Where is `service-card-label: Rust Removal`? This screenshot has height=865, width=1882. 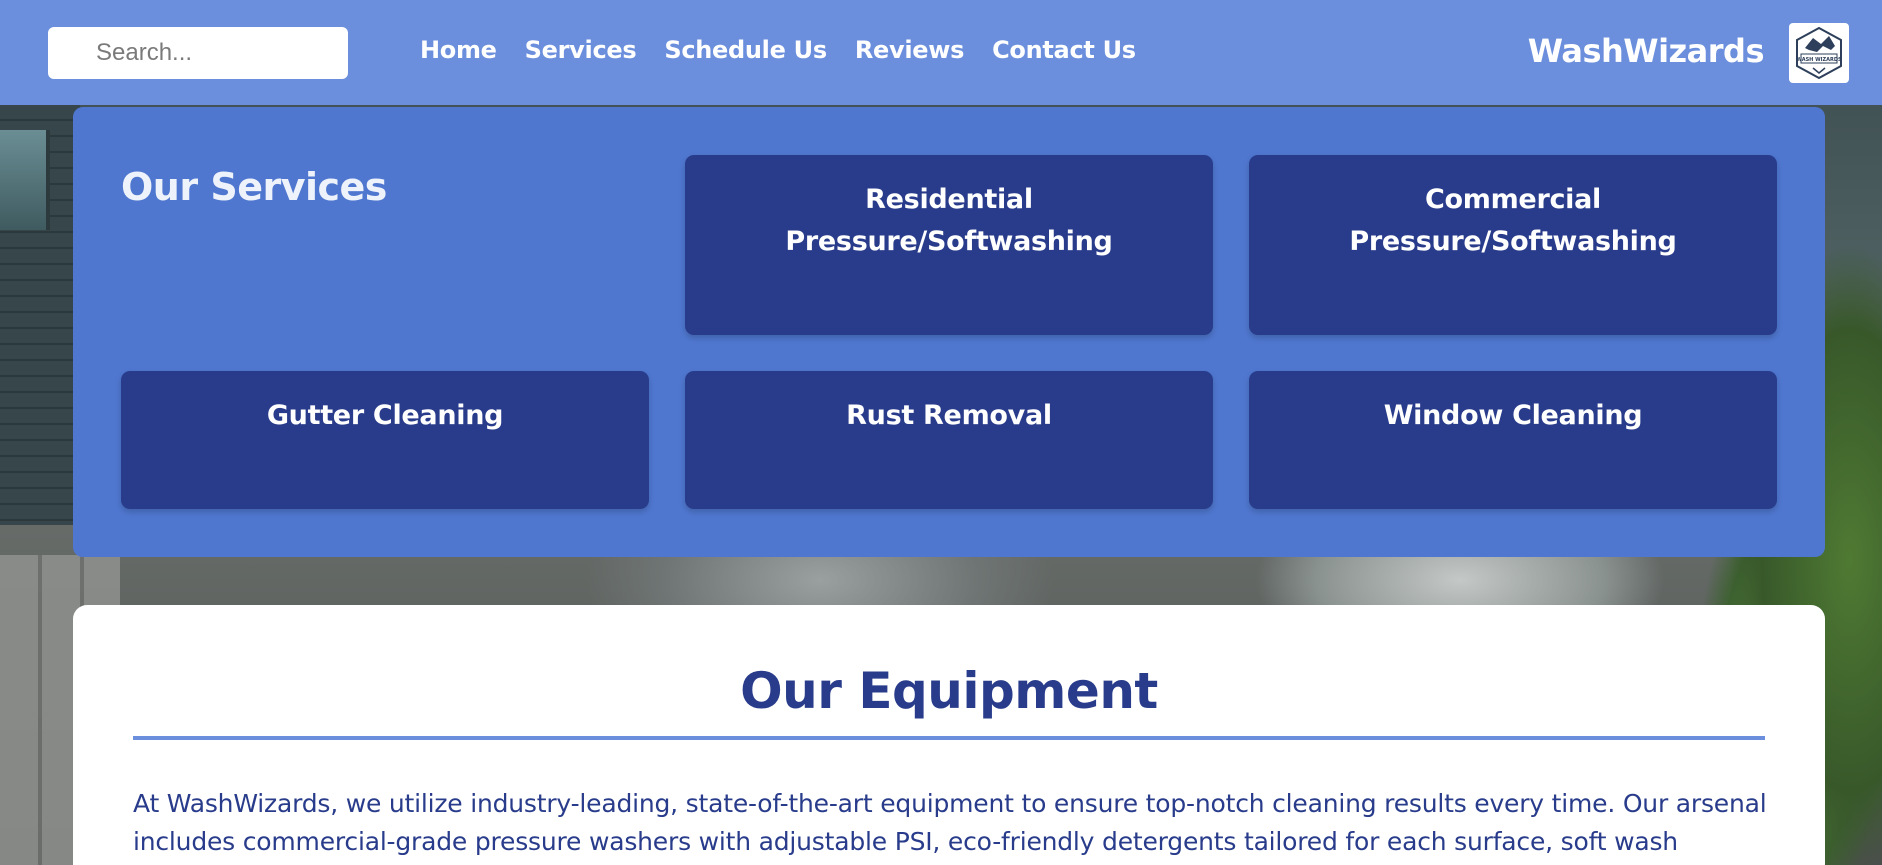
service-card-label: Rust Removal is located at coordinates (949, 415).